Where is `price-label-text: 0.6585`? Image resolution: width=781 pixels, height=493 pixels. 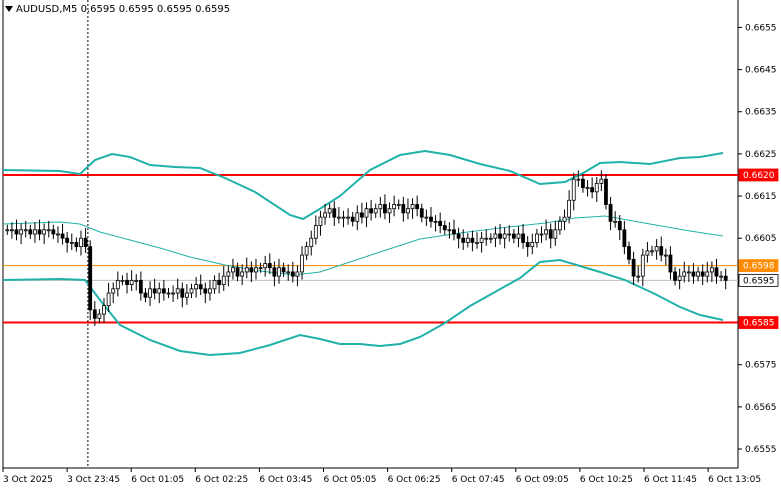 price-label-text: 0.6585 is located at coordinates (759, 324).